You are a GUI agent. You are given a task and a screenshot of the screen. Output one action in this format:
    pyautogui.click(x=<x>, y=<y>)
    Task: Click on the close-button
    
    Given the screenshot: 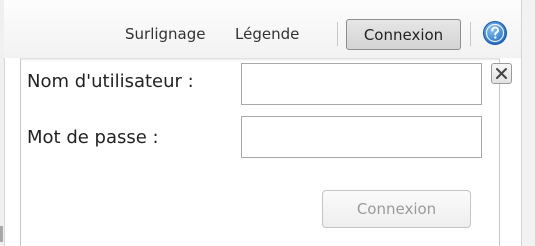 What is the action you would take?
    pyautogui.click(x=501, y=73)
    